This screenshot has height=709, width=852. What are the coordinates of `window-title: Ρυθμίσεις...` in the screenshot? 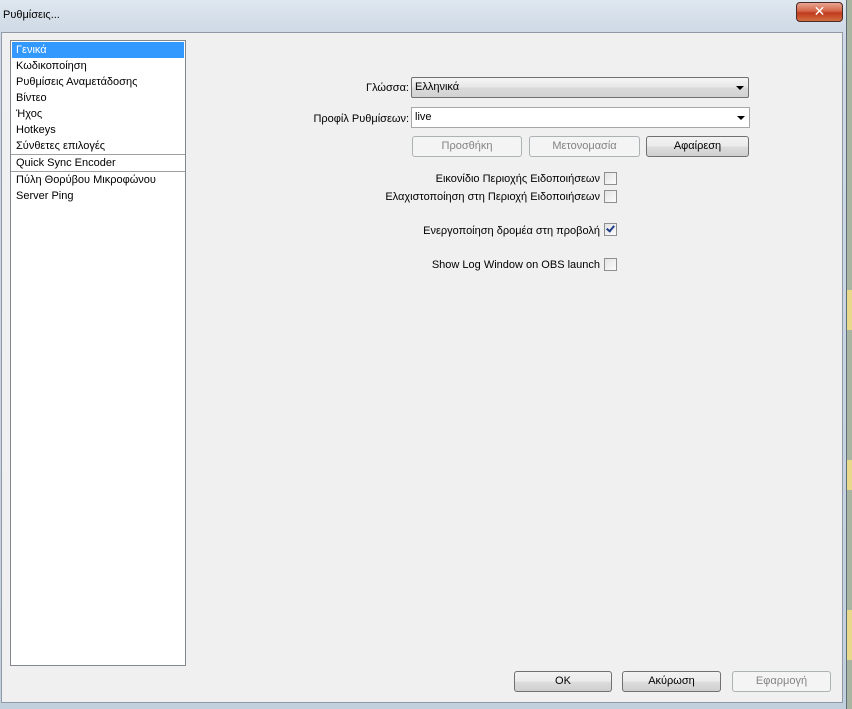 It's located at (31, 15).